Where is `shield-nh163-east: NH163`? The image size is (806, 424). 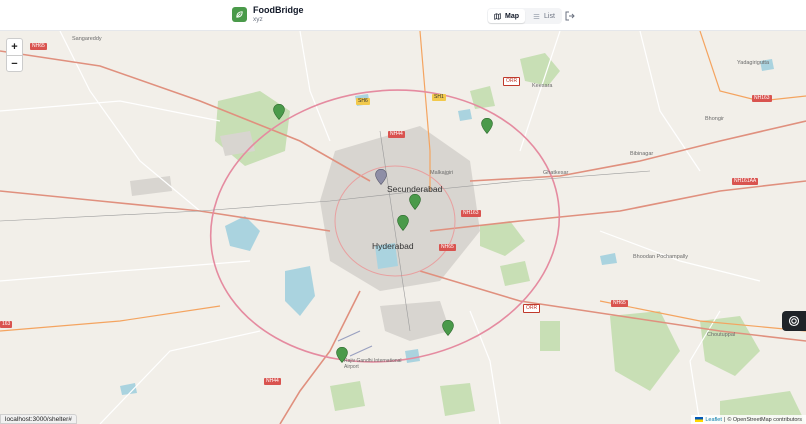 shield-nh163-east: NH163 is located at coordinates (762, 98).